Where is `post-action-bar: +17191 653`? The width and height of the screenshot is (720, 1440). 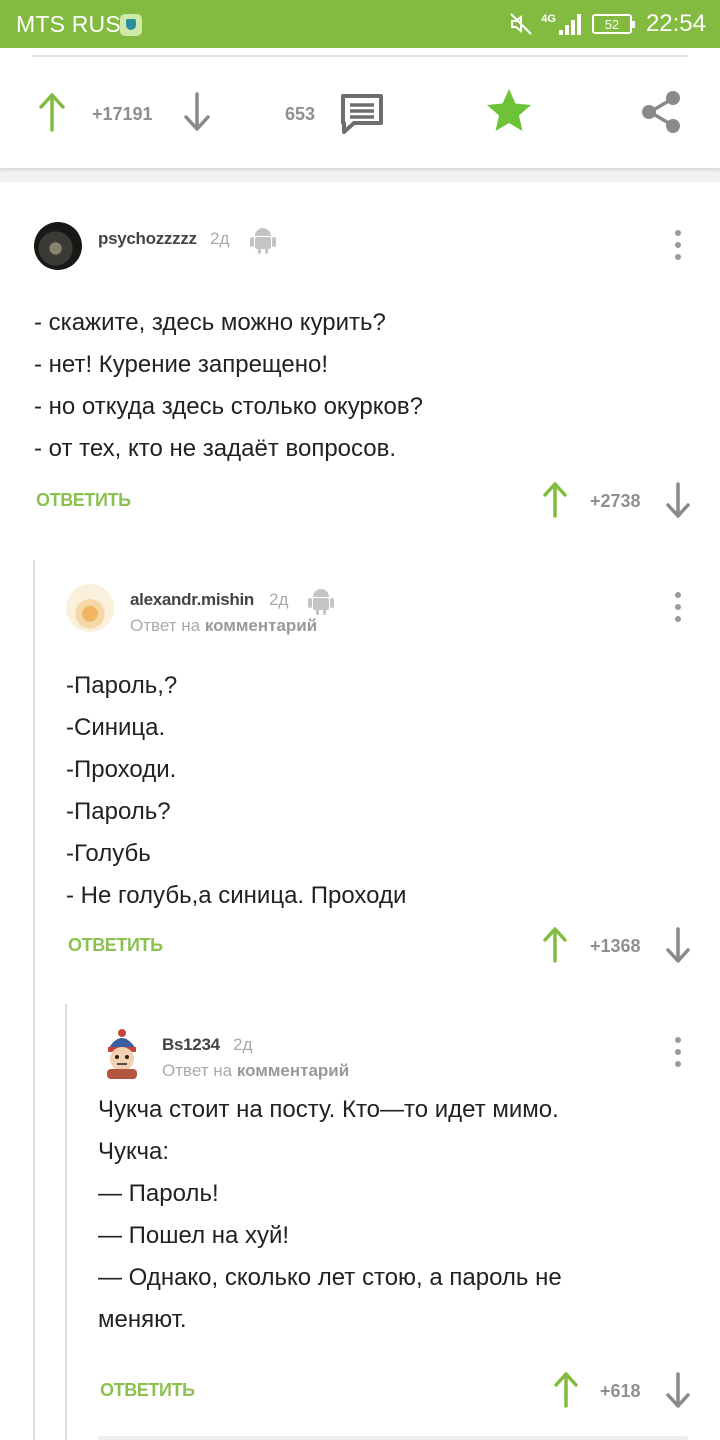 post-action-bar: +17191 653 is located at coordinates (360, 108).